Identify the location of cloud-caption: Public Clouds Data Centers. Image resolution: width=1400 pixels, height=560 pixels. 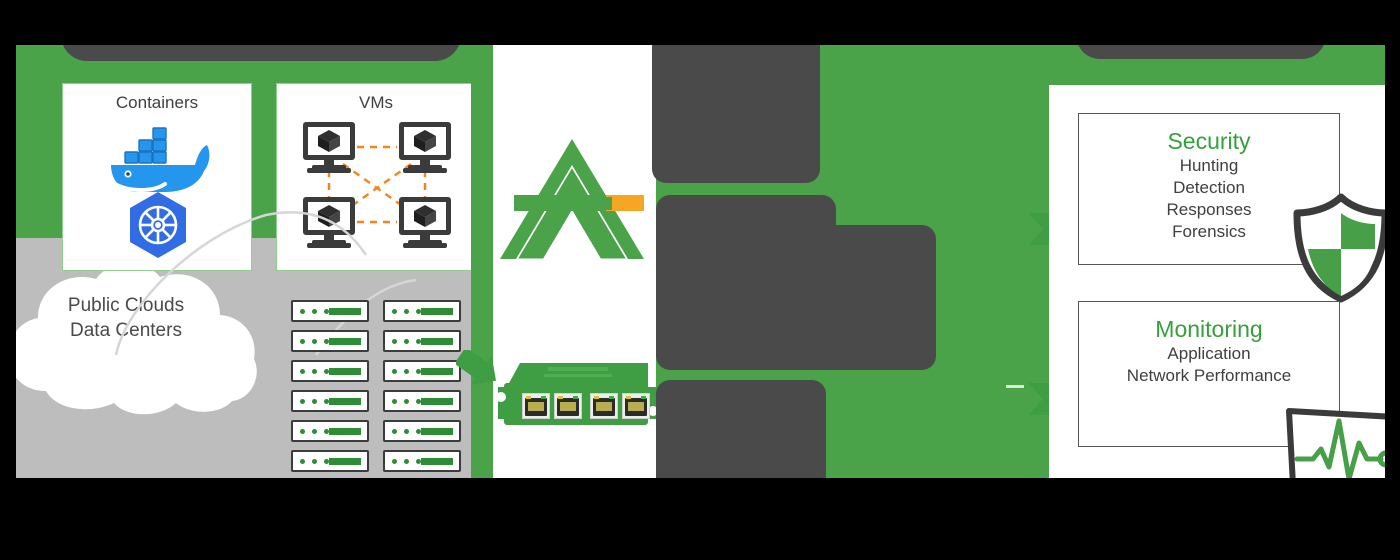
(146, 318).